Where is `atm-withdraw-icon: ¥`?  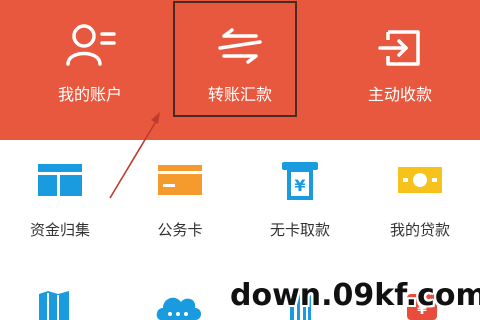
atm-withdraw-icon: ¥ is located at coordinates (300, 181).